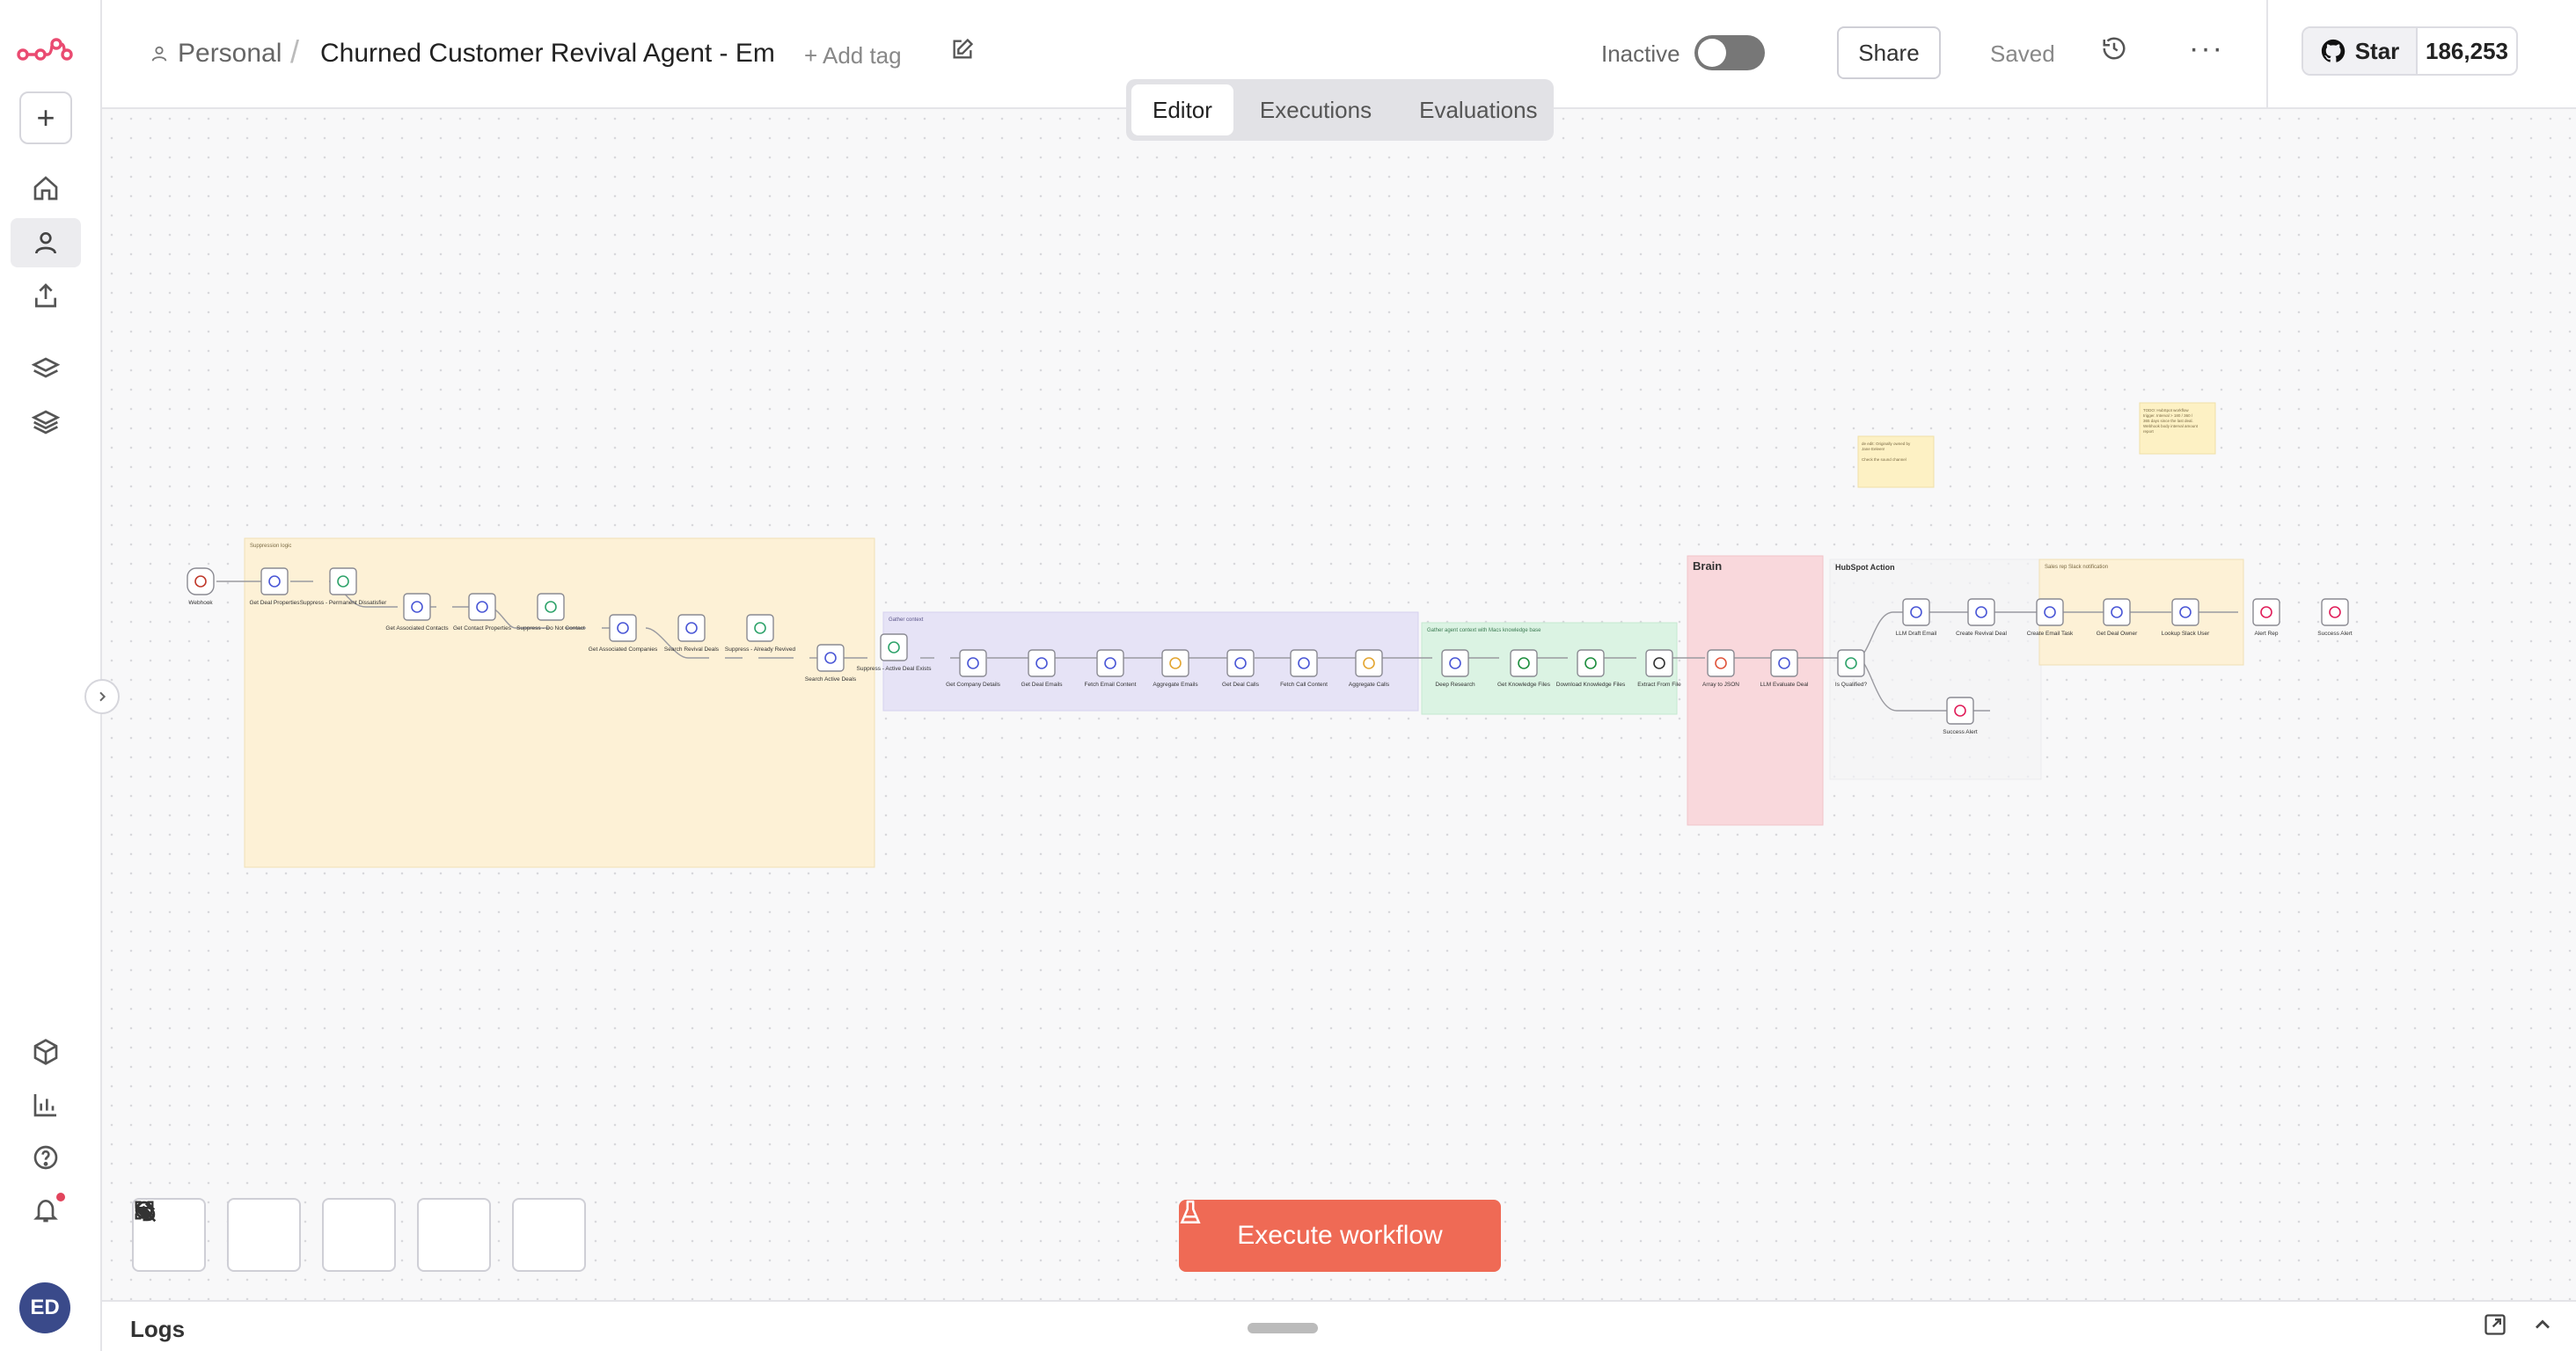 The height and width of the screenshot is (1351, 2576). Describe the element at coordinates (1916, 617) in the screenshot. I see `workflow-node-llm-draft-email: LLM Draft Email` at that location.